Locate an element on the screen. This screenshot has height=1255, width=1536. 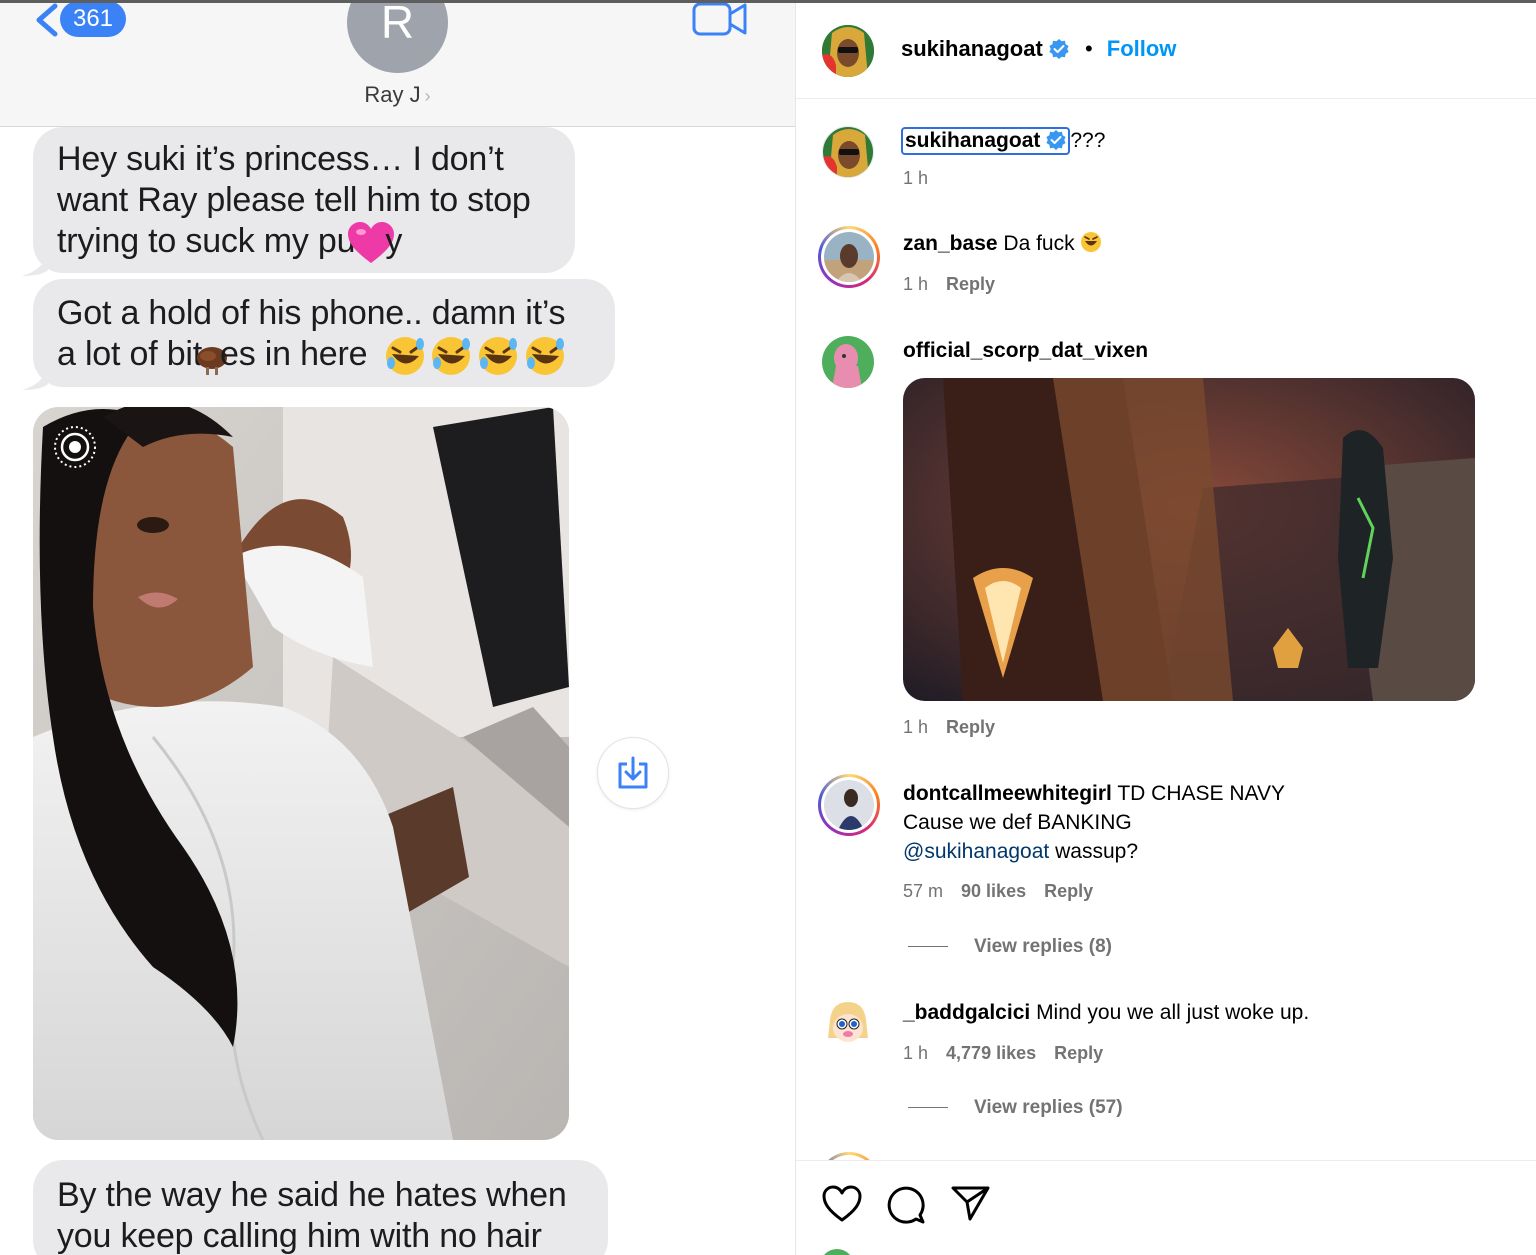
video-camera-icon is located at coordinates (720, 19).